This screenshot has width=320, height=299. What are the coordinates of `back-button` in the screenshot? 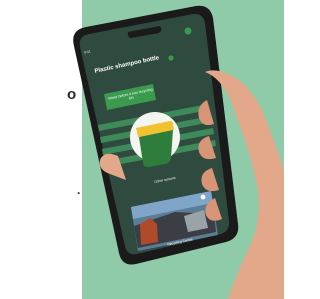 It's located at (188, 31).